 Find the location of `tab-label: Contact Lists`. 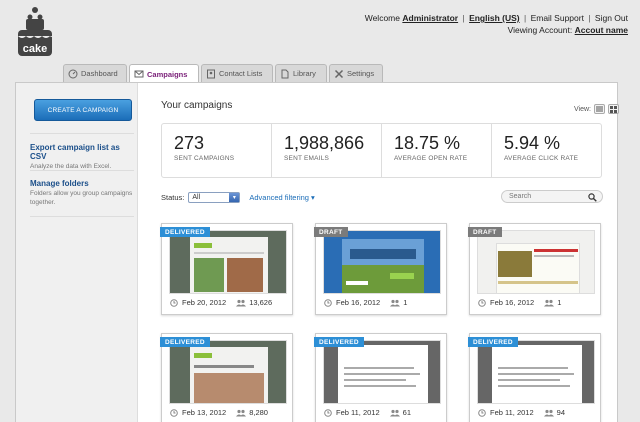

tab-label: Contact Lists is located at coordinates (241, 73).